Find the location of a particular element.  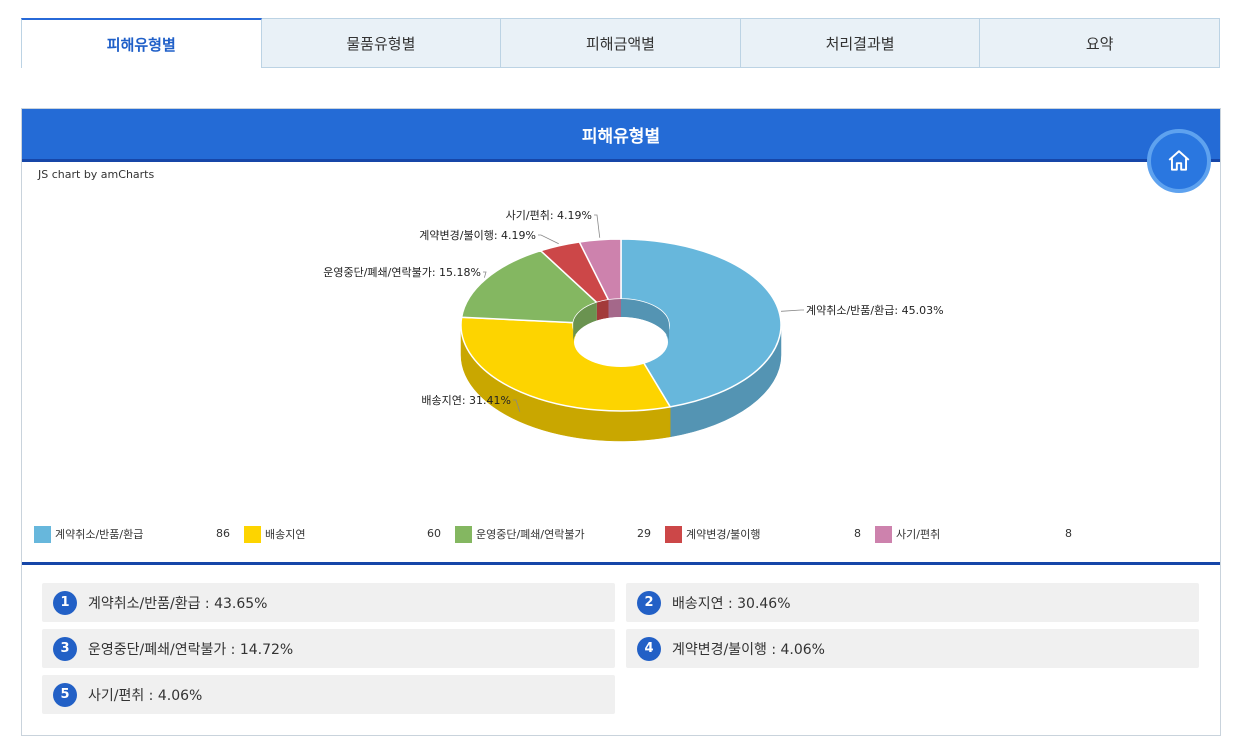

legend-label: 운영중단/폐쇄/연락불가 is located at coordinates (530, 534).